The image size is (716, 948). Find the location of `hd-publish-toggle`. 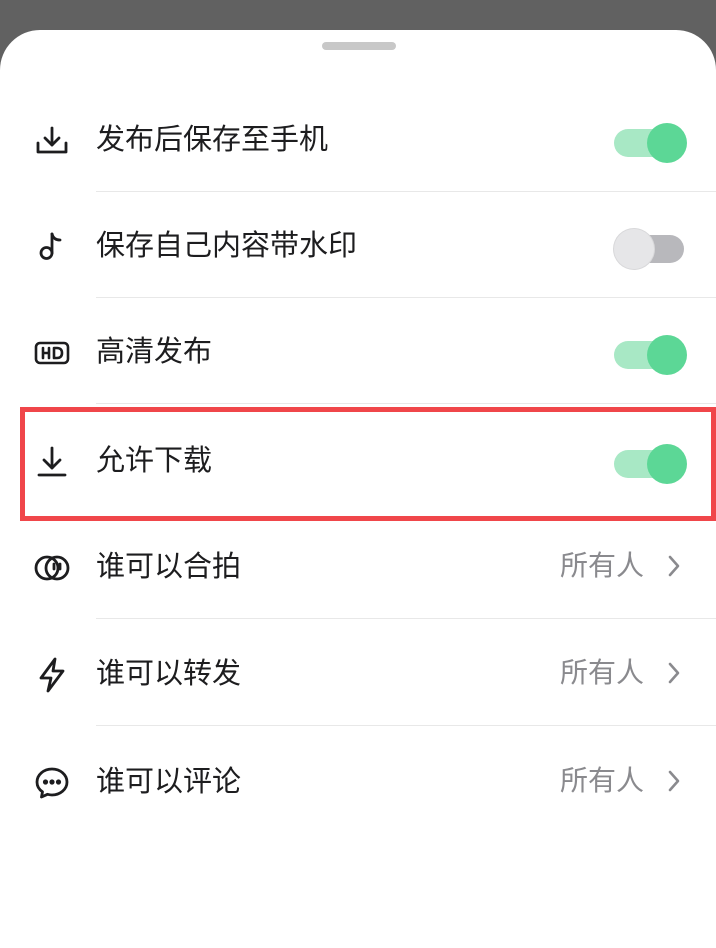

hd-publish-toggle is located at coordinates (651, 355).